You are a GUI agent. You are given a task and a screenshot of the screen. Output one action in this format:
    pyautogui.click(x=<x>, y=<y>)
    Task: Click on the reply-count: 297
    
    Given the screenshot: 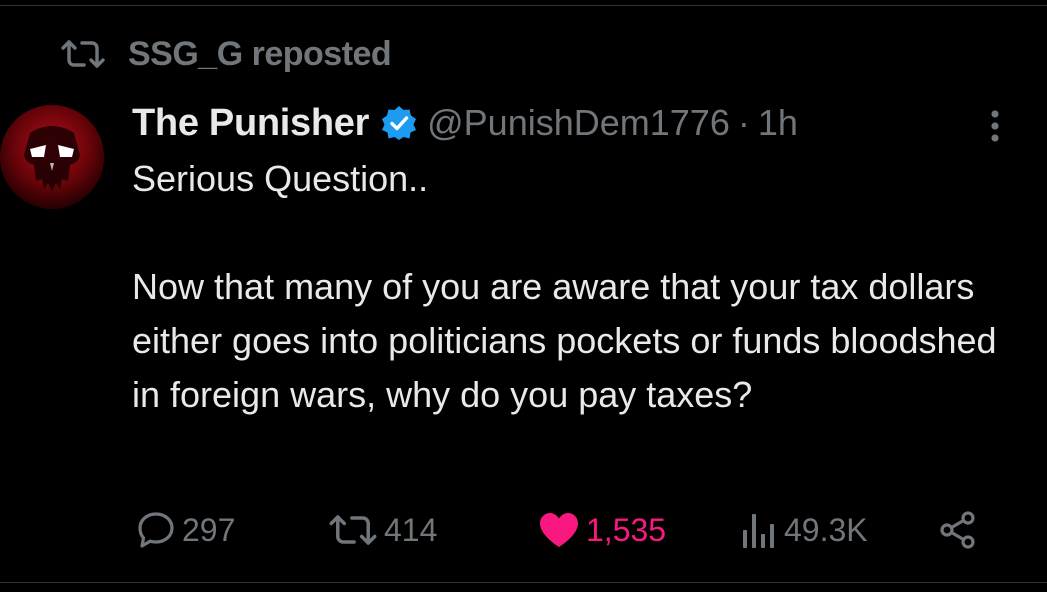 What is the action you would take?
    pyautogui.click(x=209, y=529)
    